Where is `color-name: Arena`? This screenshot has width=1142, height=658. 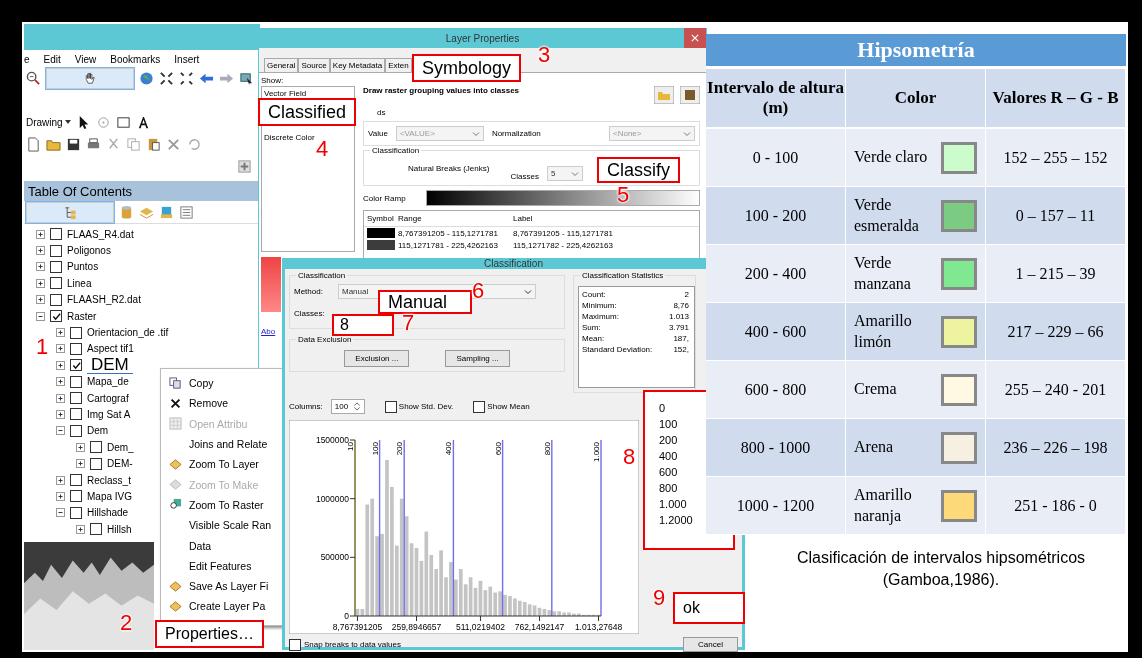 color-name: Arena is located at coordinates (874, 447).